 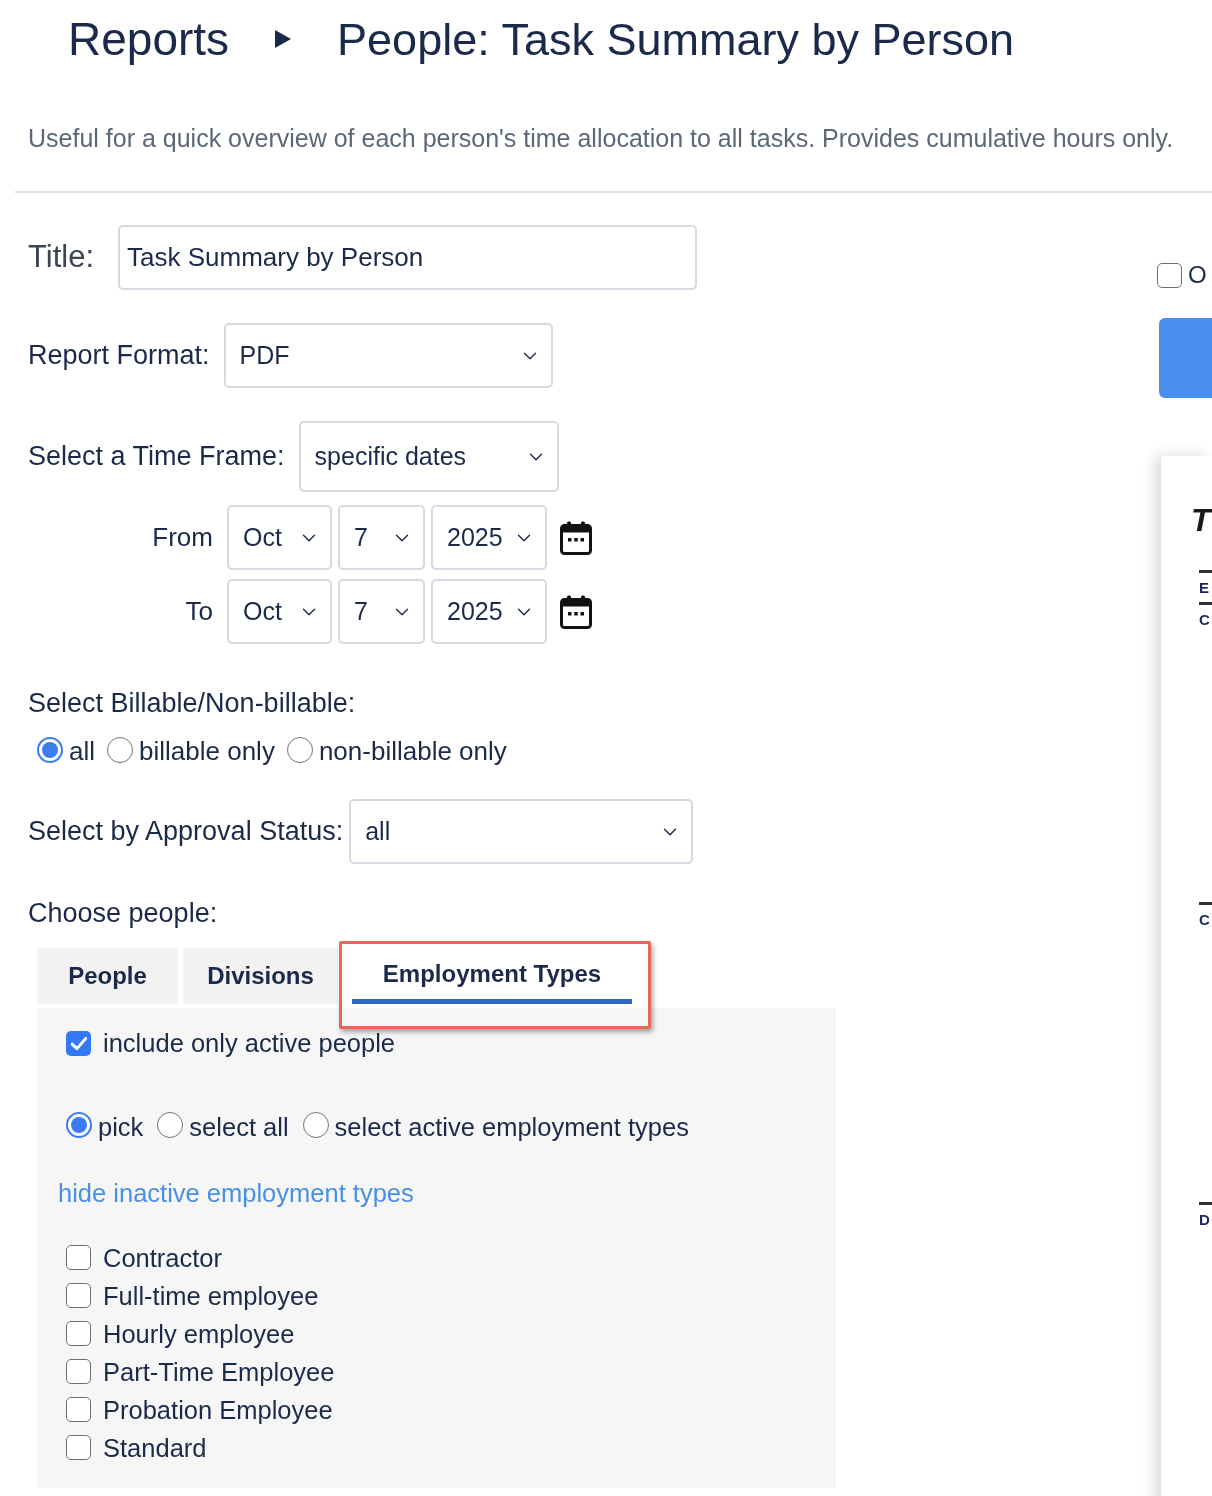 What do you see at coordinates (219, 1371) in the screenshot?
I see `checkbox-label: Part-Time Employee` at bounding box center [219, 1371].